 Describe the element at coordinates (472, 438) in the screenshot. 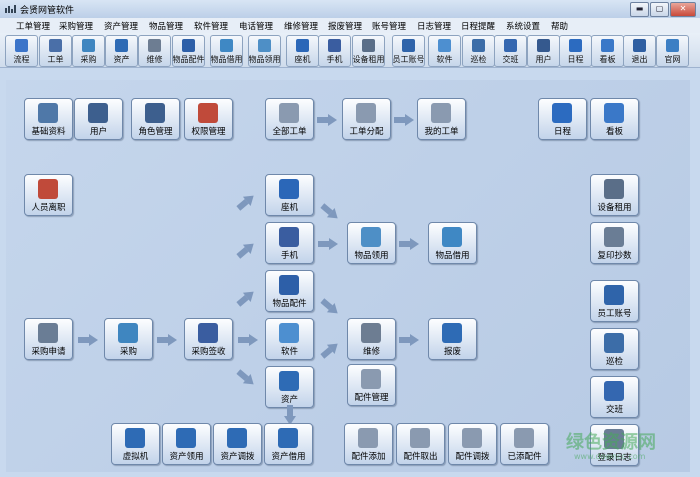

I see `document-transfer-icon` at that location.